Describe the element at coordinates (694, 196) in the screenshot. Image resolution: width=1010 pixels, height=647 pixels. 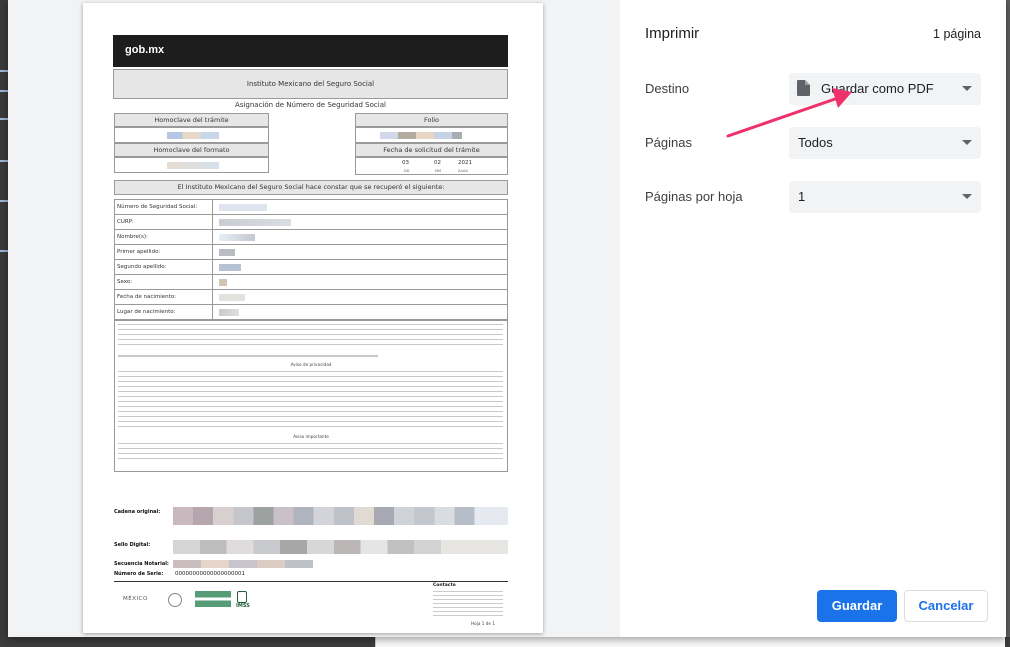
I see `pages-per-sheet-label: Páginas por hoja` at that location.